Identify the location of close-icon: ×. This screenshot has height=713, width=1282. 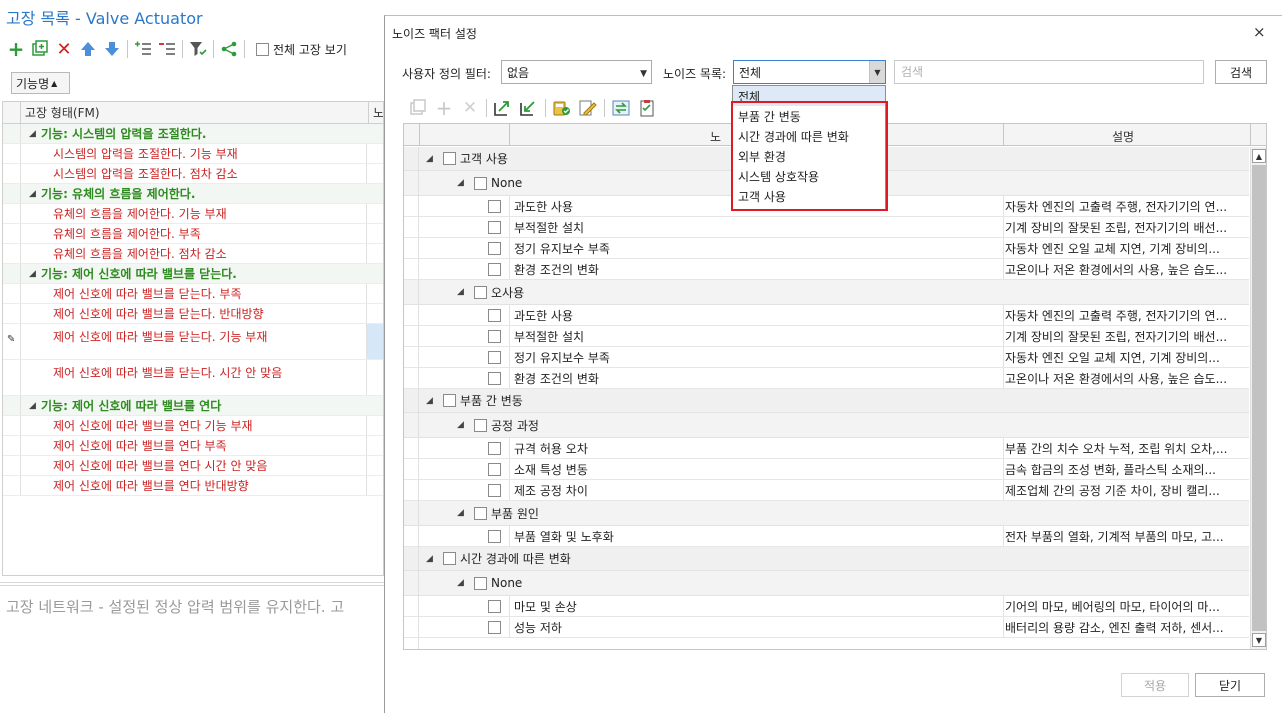
(1259, 32).